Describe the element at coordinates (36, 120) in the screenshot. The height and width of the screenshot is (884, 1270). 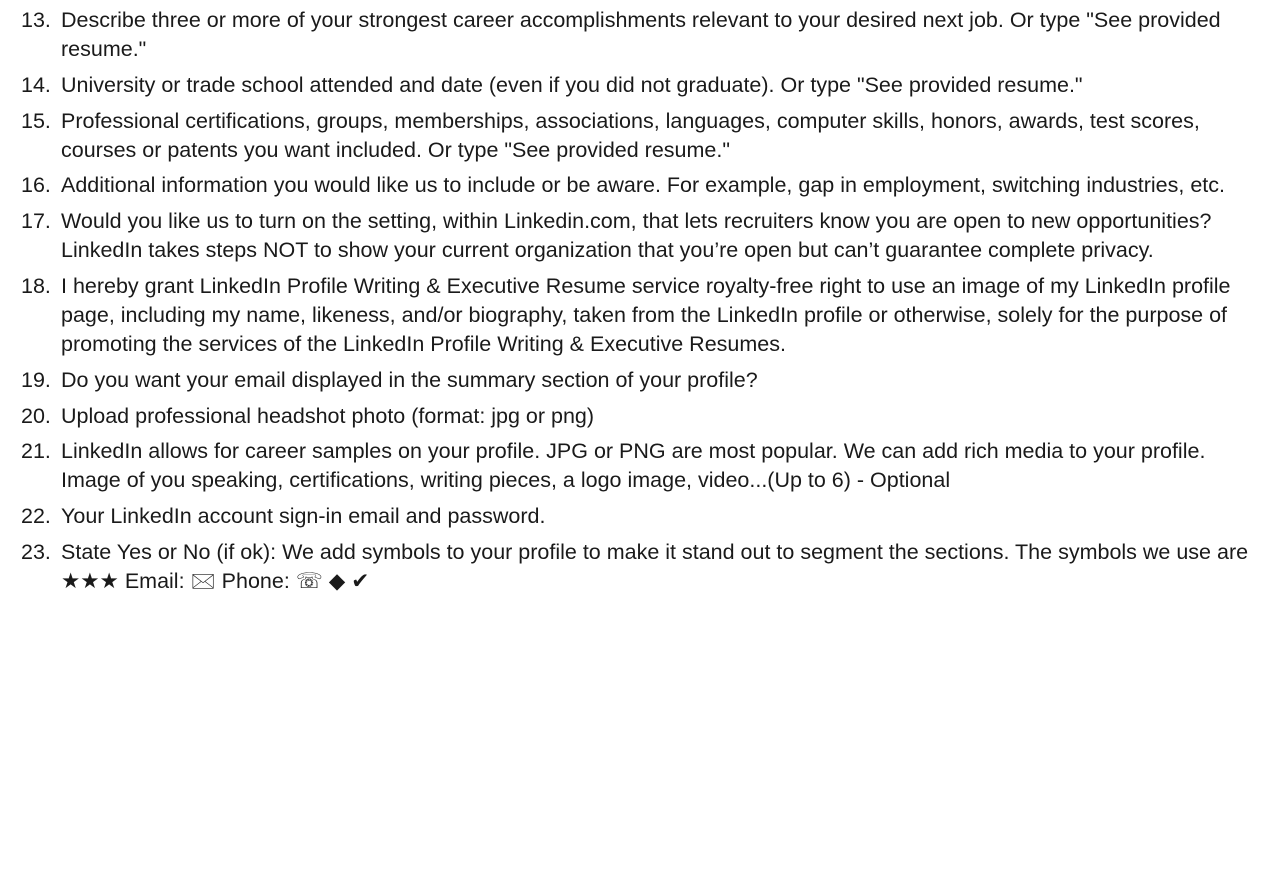
I see `item-number: 15.` at that location.